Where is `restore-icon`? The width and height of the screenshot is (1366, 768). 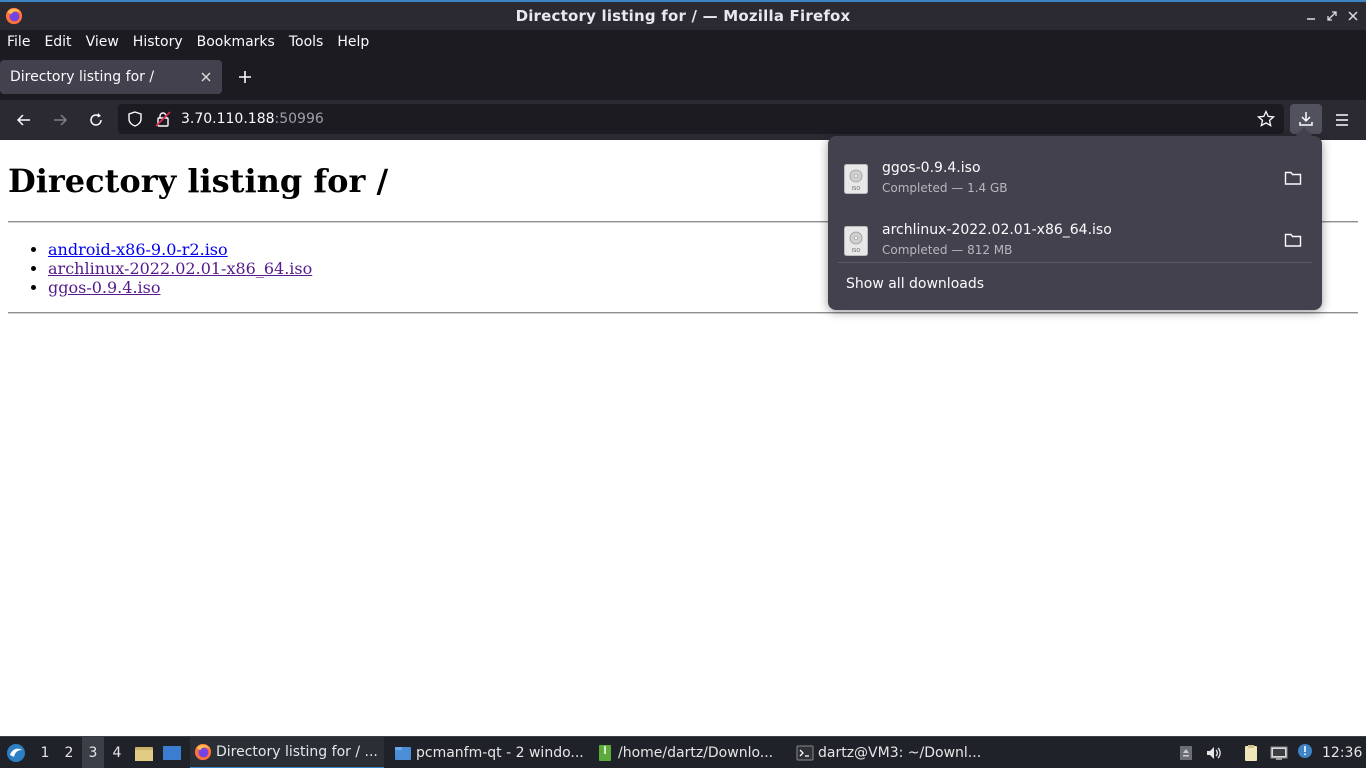
restore-icon is located at coordinates (1332, 16).